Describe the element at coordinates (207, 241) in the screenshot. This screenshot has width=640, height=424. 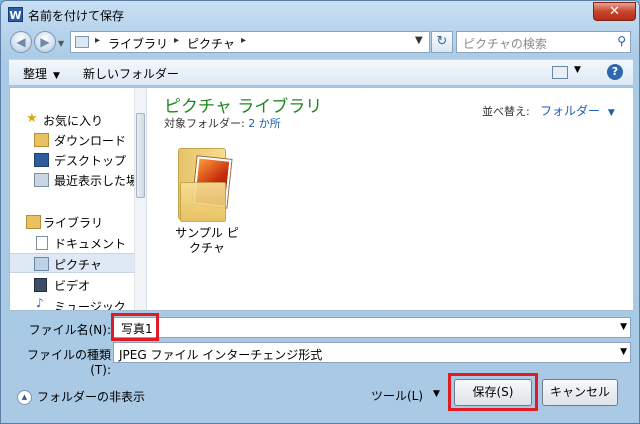
I see `folder-label: サンプル ピクチャ` at that location.